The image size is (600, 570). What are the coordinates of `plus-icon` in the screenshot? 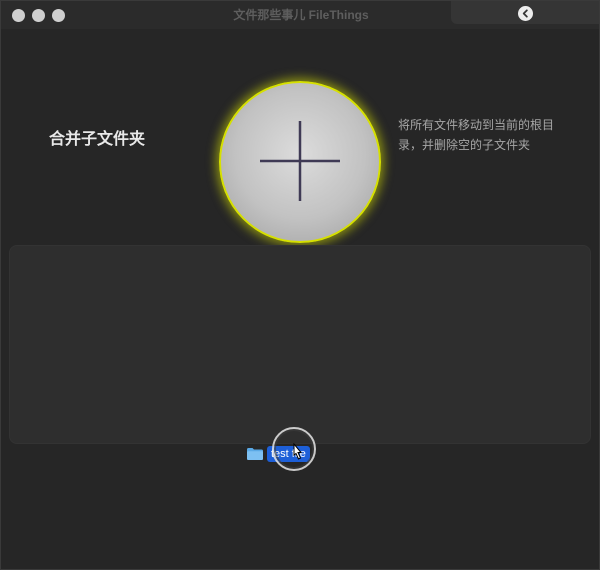 It's located at (300, 161).